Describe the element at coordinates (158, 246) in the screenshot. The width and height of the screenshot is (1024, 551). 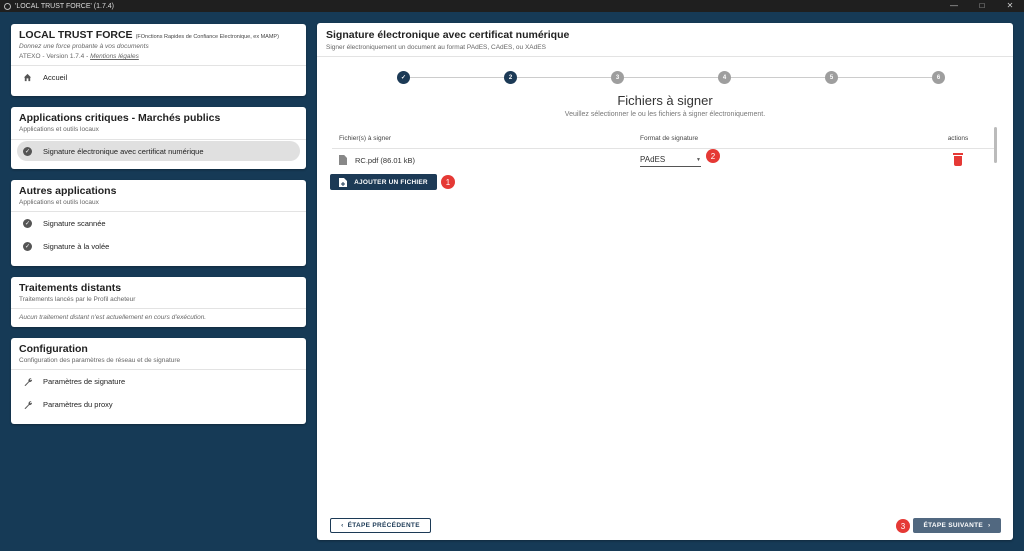
I see `nav-flying-signature: ✓ Signature à la volée` at that location.